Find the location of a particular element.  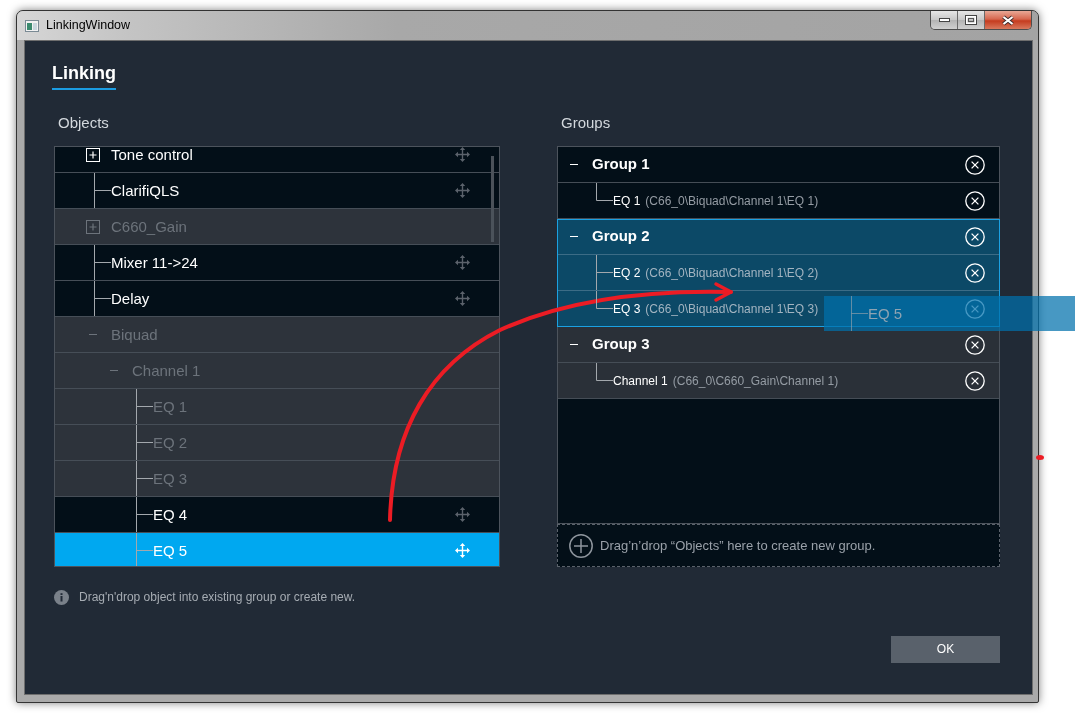

page-title: Linking is located at coordinates (84, 76).